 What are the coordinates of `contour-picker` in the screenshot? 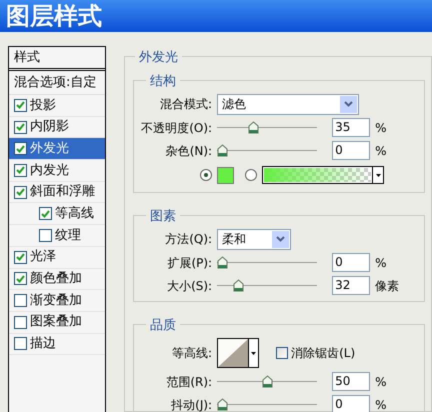 It's located at (238, 353).